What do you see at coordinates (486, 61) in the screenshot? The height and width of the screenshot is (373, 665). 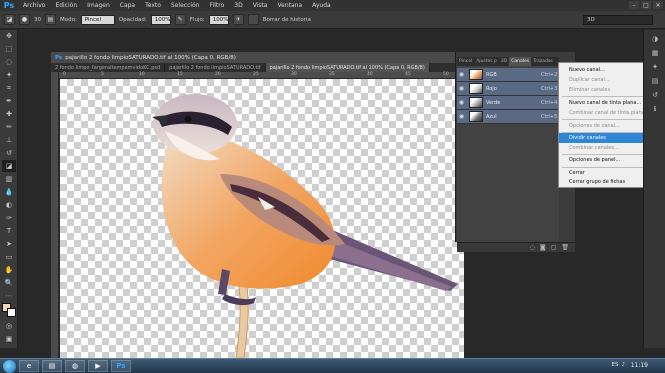 I see `tab-ajustes: Ajustes p` at bounding box center [486, 61].